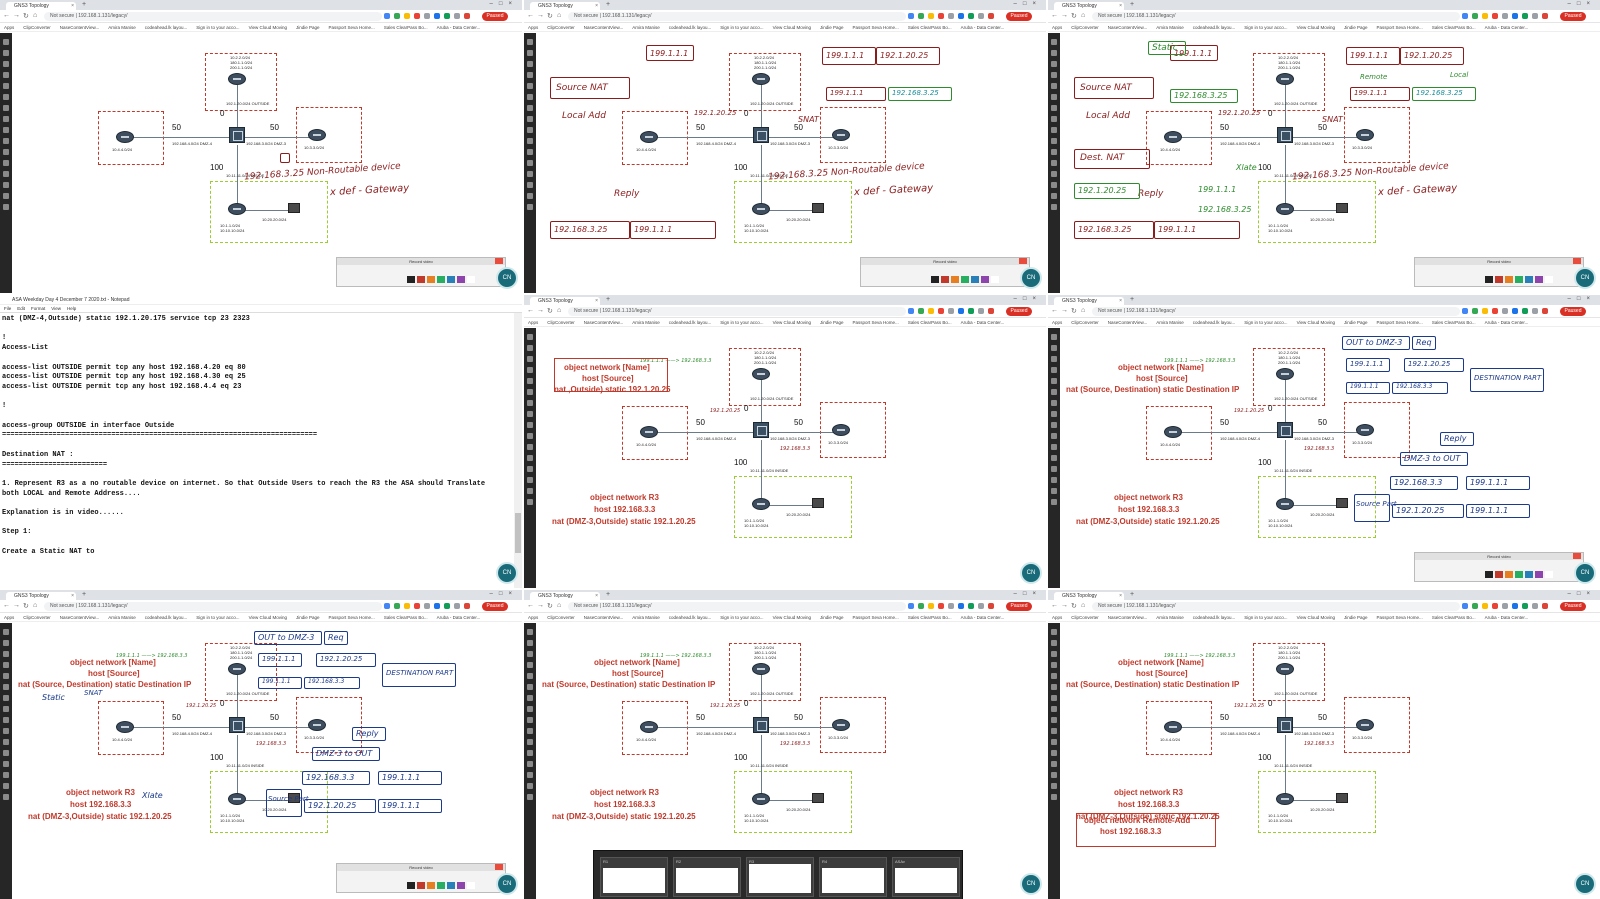 This screenshot has width=1600, height=899. I want to click on reload-icon: ↻, so click(26, 606).